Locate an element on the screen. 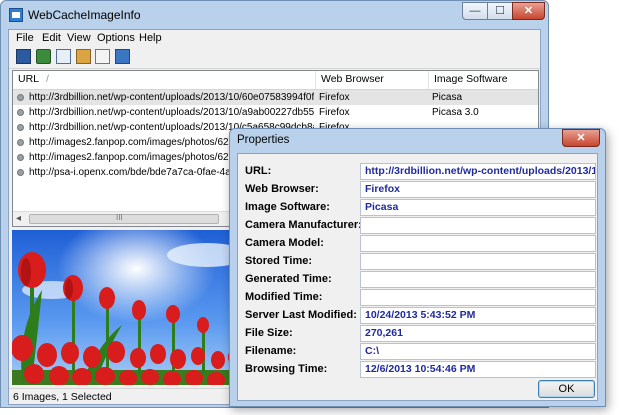 This screenshot has width=620, height=415. menu-view: View is located at coordinates (79, 38).